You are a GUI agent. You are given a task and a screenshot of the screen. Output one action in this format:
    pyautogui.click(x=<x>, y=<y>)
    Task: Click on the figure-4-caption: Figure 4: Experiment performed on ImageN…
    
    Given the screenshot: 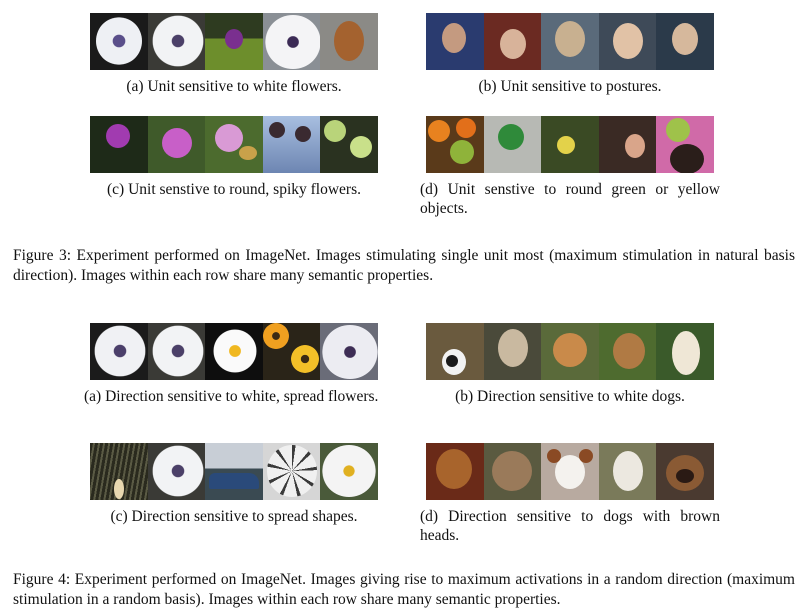 What is the action you would take?
    pyautogui.click(x=404, y=589)
    